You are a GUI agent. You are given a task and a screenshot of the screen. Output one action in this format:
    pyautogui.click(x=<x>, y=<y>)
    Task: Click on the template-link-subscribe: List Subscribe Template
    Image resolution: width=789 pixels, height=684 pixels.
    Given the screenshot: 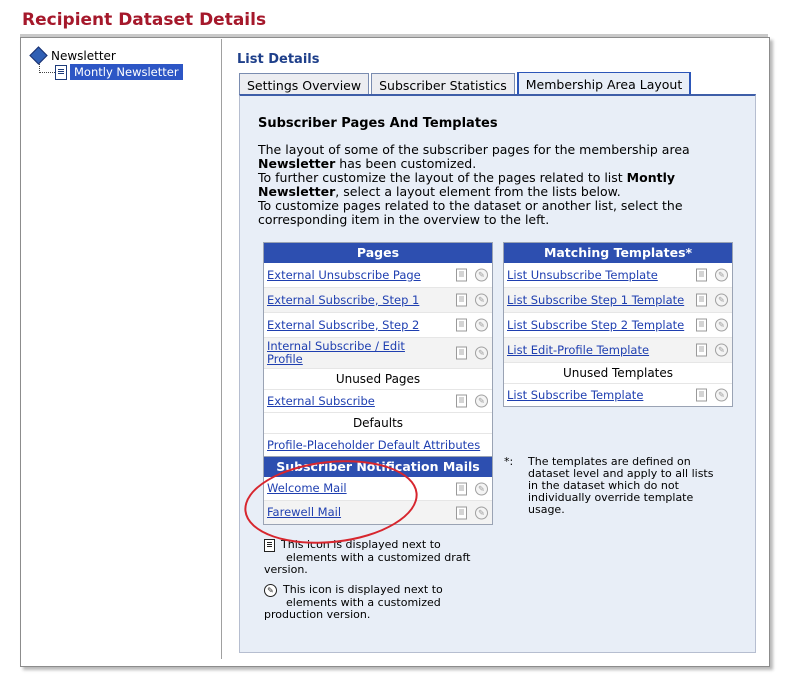 What is the action you would take?
    pyautogui.click(x=573, y=395)
    